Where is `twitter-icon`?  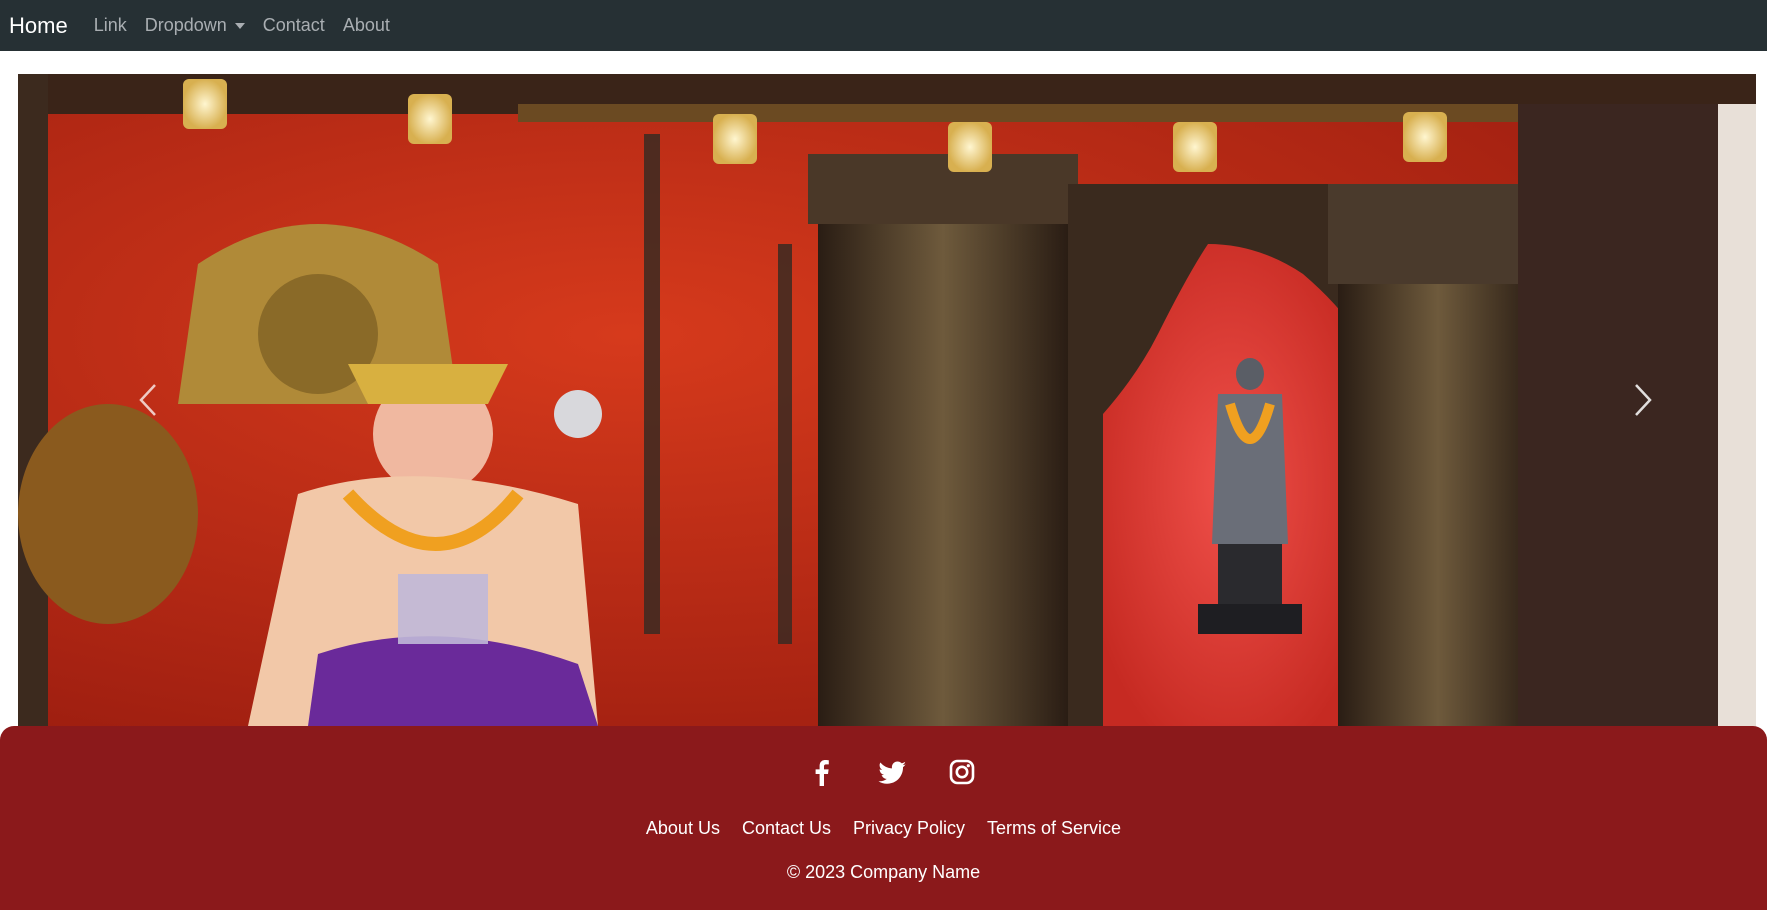 twitter-icon is located at coordinates (892, 772).